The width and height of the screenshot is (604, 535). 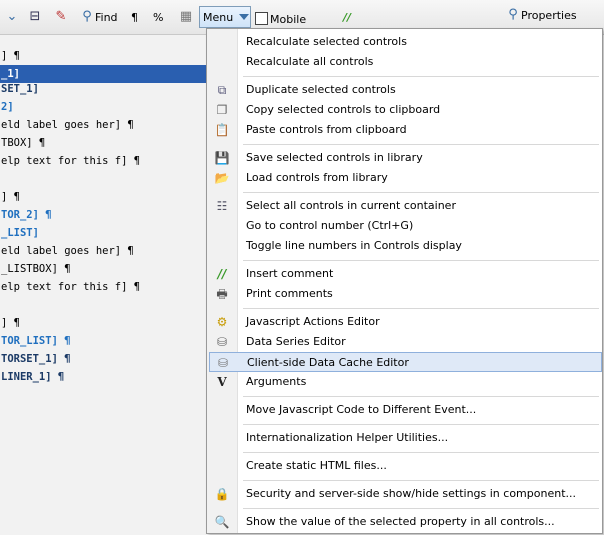 What do you see at coordinates (186, 17) in the screenshot?
I see `grid-icon: ▦` at bounding box center [186, 17].